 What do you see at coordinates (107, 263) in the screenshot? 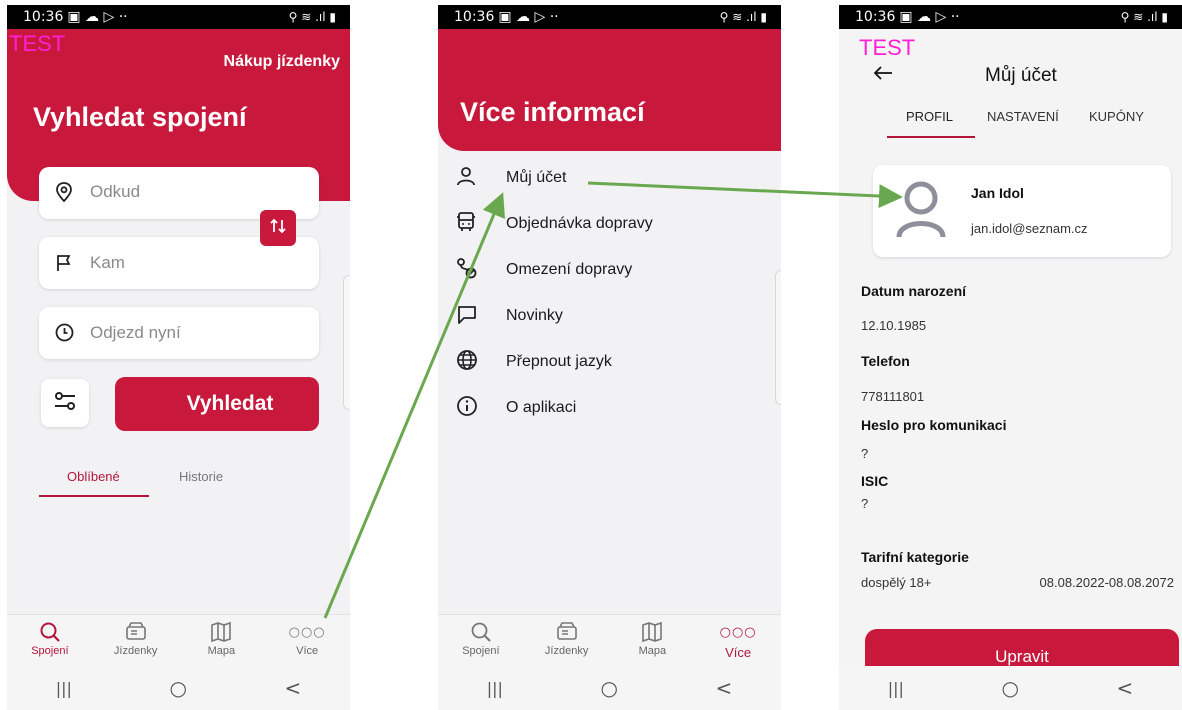
I see `to-input: Kam` at bounding box center [107, 263].